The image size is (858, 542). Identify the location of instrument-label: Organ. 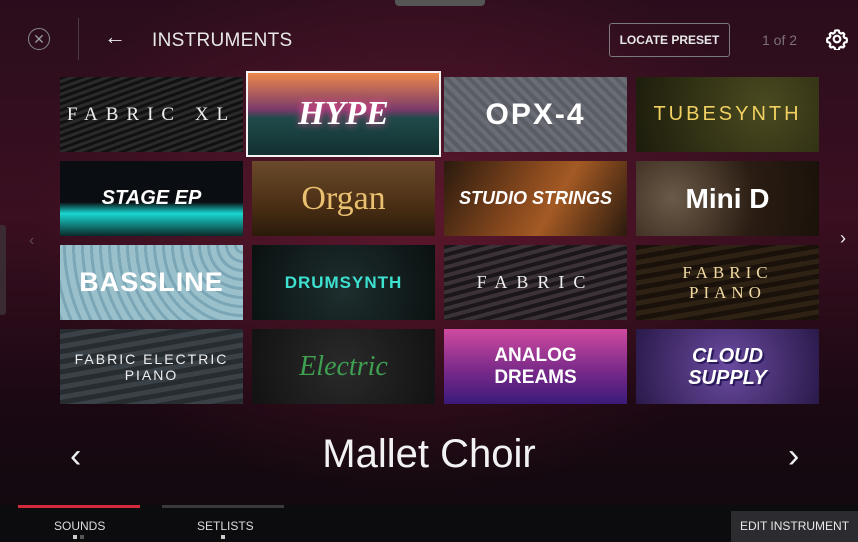
(343, 198).